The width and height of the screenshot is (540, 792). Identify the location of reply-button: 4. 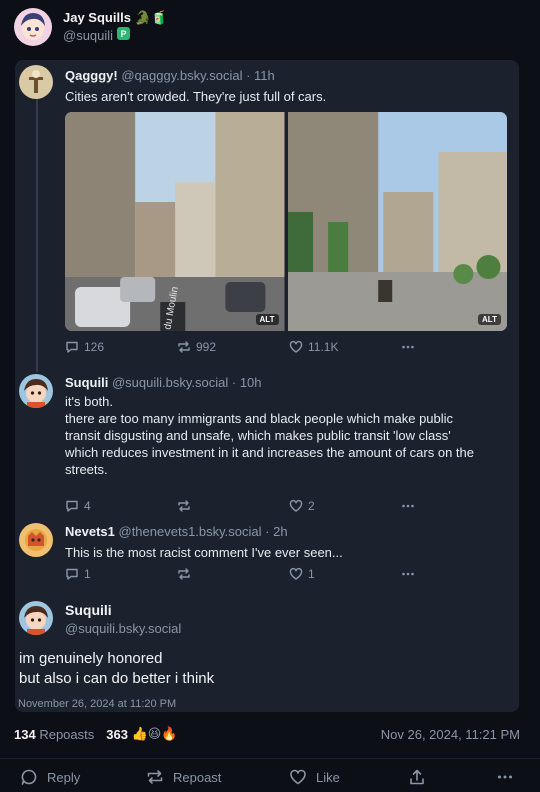
(121, 506).